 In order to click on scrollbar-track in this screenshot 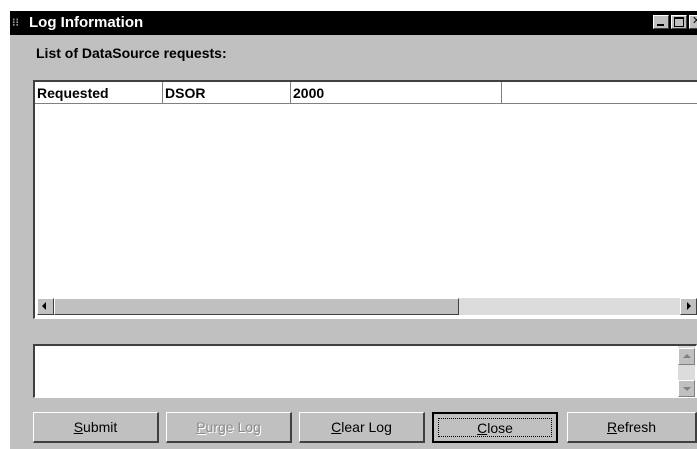, I will do `click(569, 306)`.